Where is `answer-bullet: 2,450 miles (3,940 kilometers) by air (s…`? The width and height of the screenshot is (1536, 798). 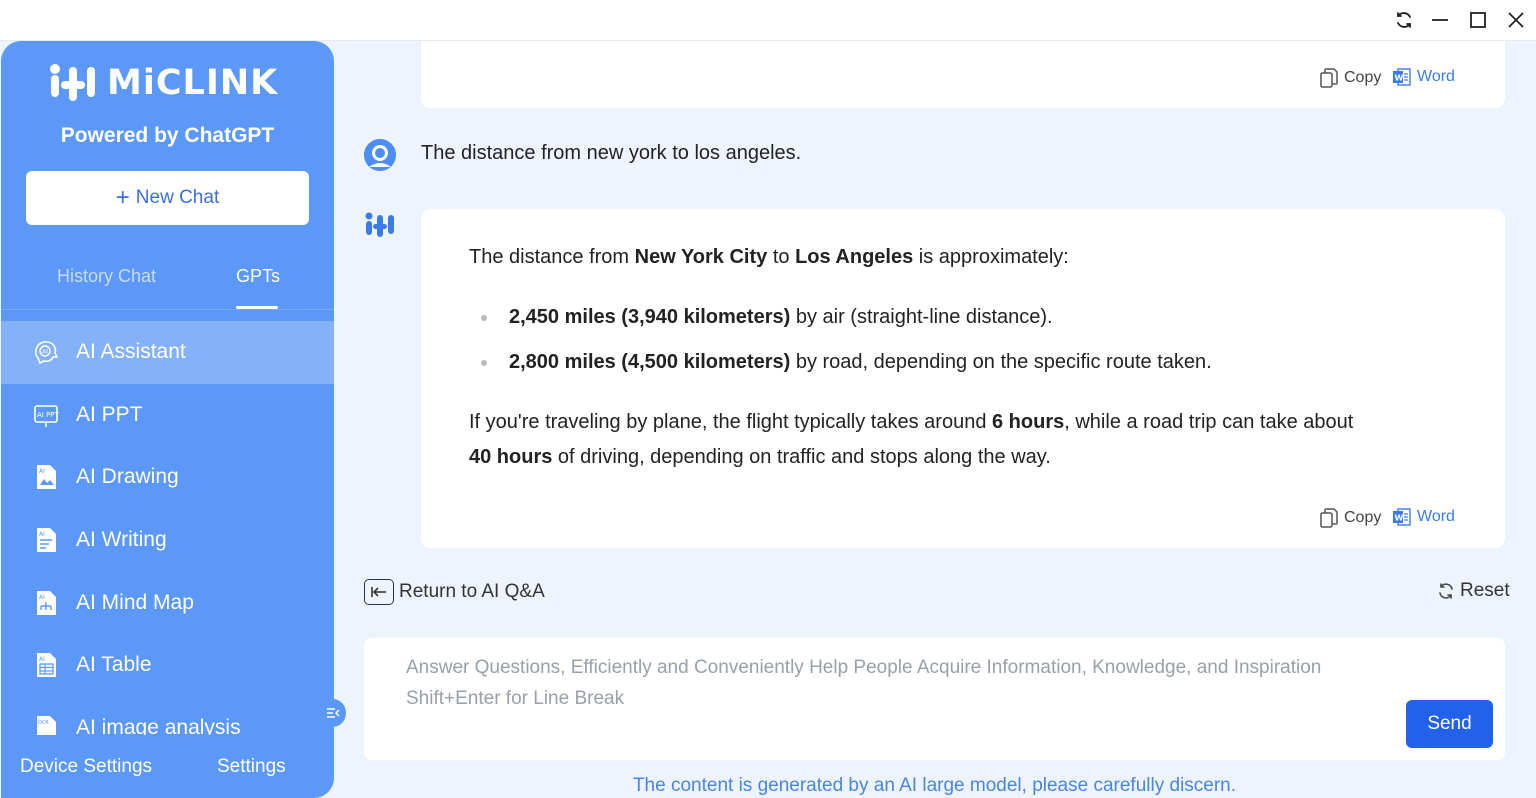 answer-bullet: 2,450 miles (3,940 kilometers) by air (s… is located at coordinates (781, 317).